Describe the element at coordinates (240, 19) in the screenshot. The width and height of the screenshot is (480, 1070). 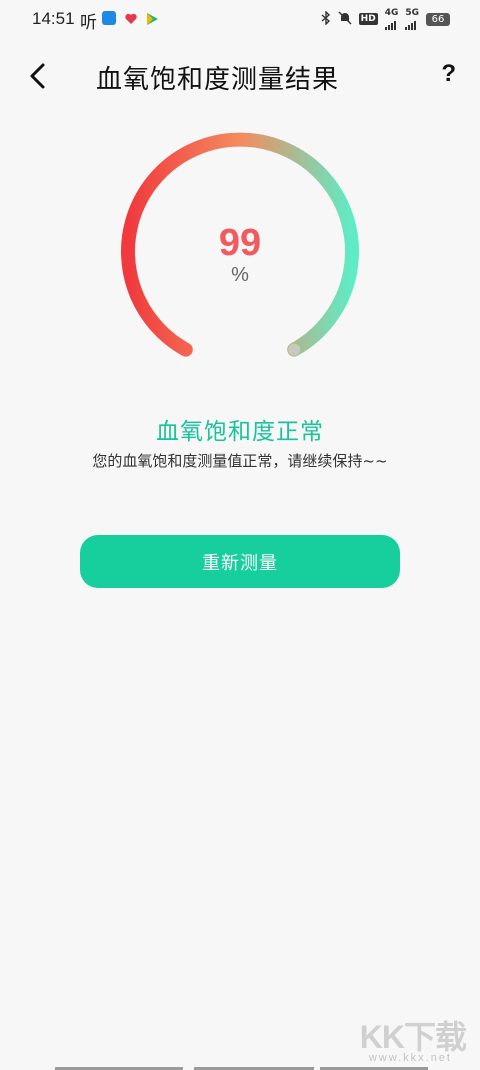
I see `status-bar: 14:51 听 HD 4G 5G 66` at that location.